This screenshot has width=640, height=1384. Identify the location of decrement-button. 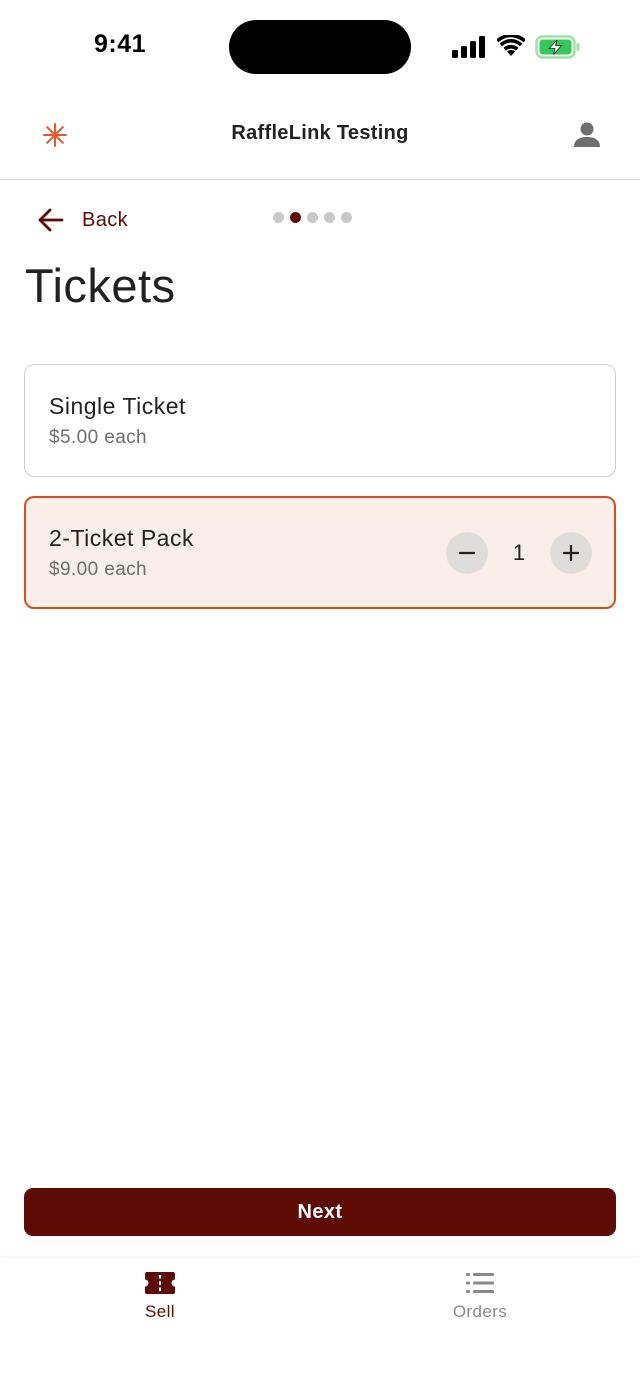
(467, 553).